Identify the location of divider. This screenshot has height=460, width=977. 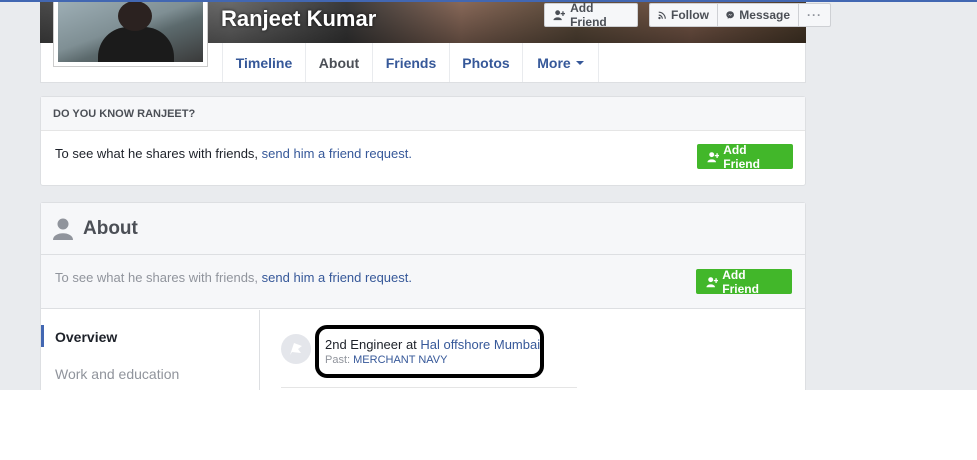
(429, 387).